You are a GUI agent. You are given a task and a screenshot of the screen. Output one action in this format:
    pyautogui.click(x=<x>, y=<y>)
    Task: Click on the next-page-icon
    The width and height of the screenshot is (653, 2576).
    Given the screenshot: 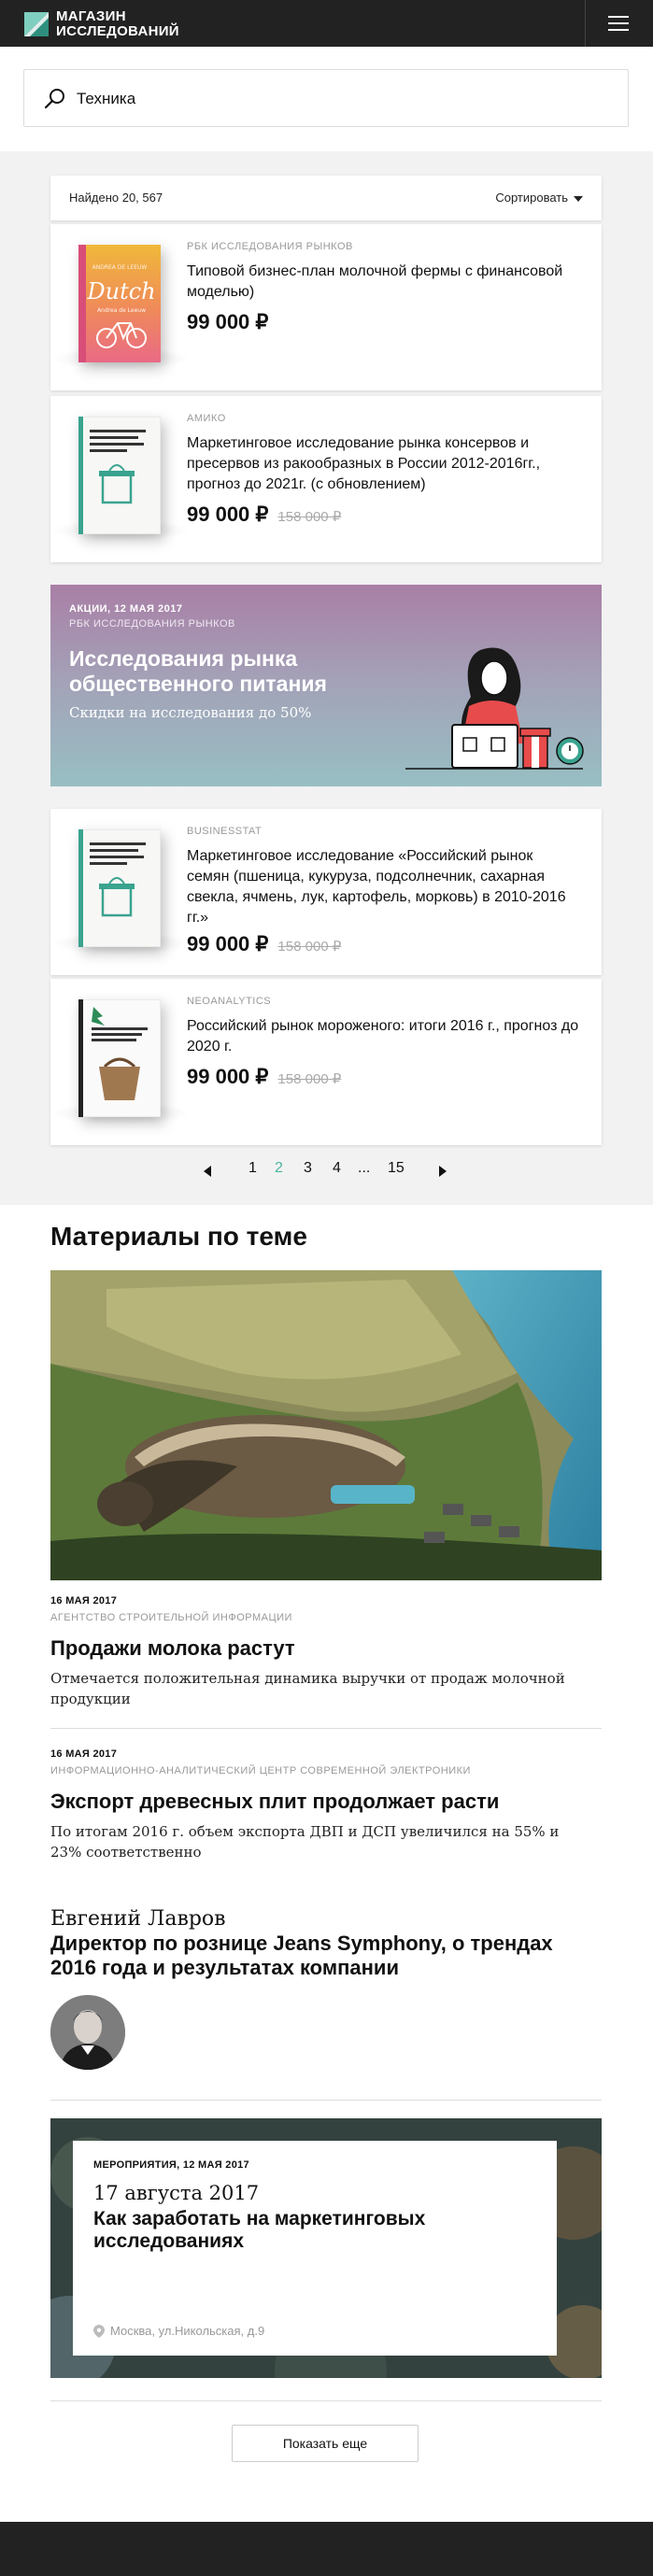 What is the action you would take?
    pyautogui.click(x=443, y=1171)
    